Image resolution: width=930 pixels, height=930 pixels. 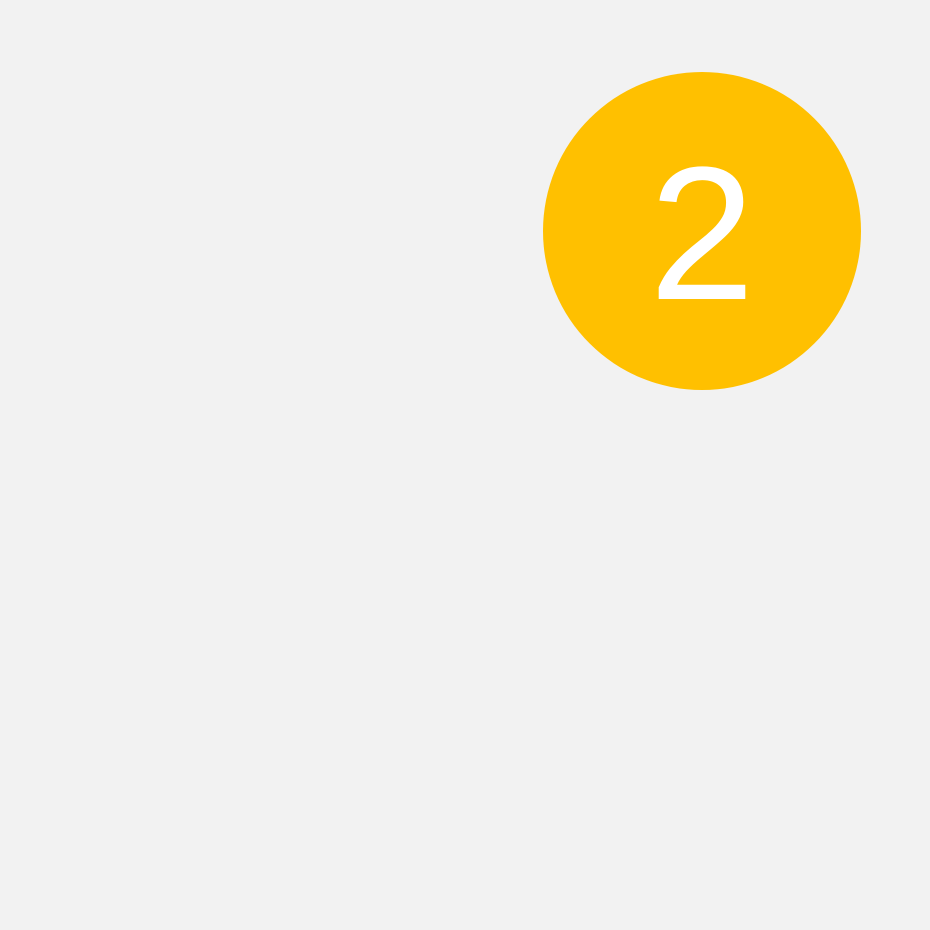 I want to click on notification-count-badge: 2, so click(x=702, y=231).